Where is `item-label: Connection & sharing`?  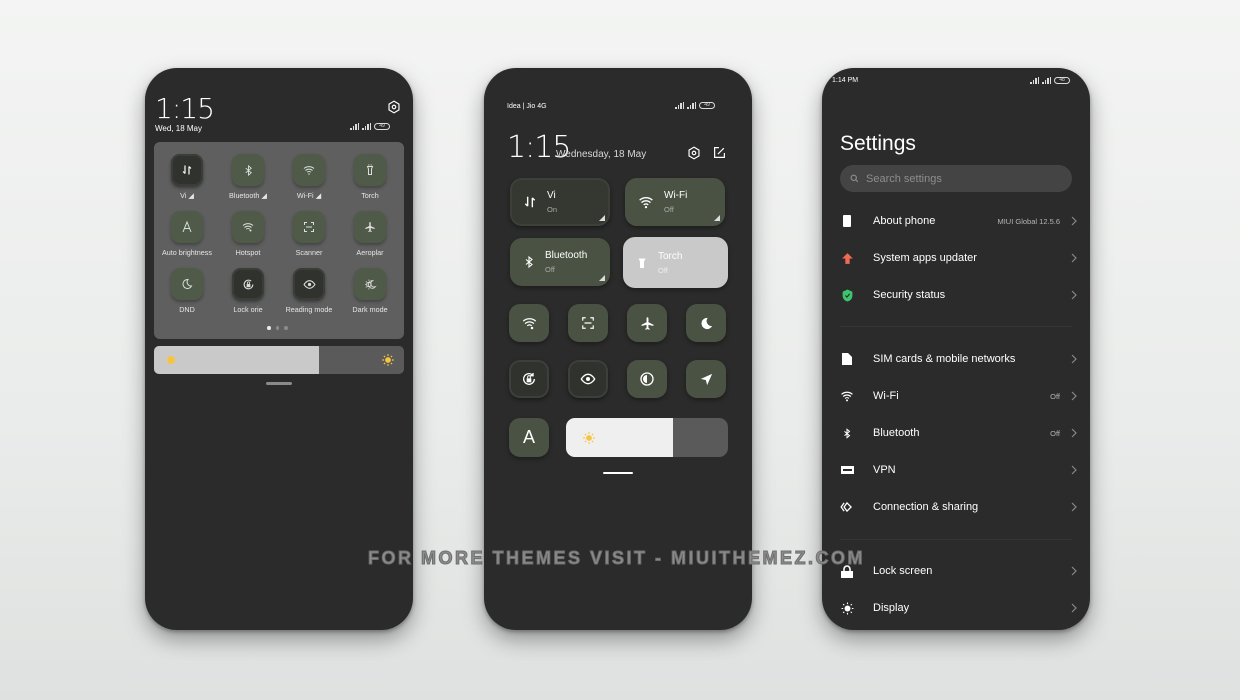 item-label: Connection & sharing is located at coordinates (926, 507).